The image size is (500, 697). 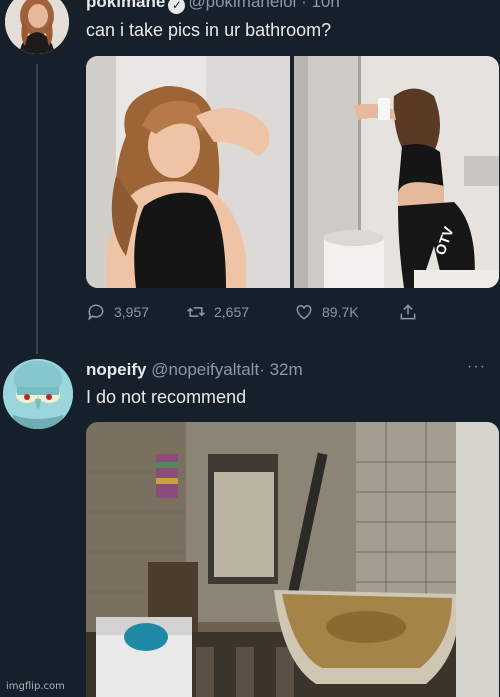 What do you see at coordinates (132, 312) in the screenshot?
I see `reply-count: 3,957` at bounding box center [132, 312].